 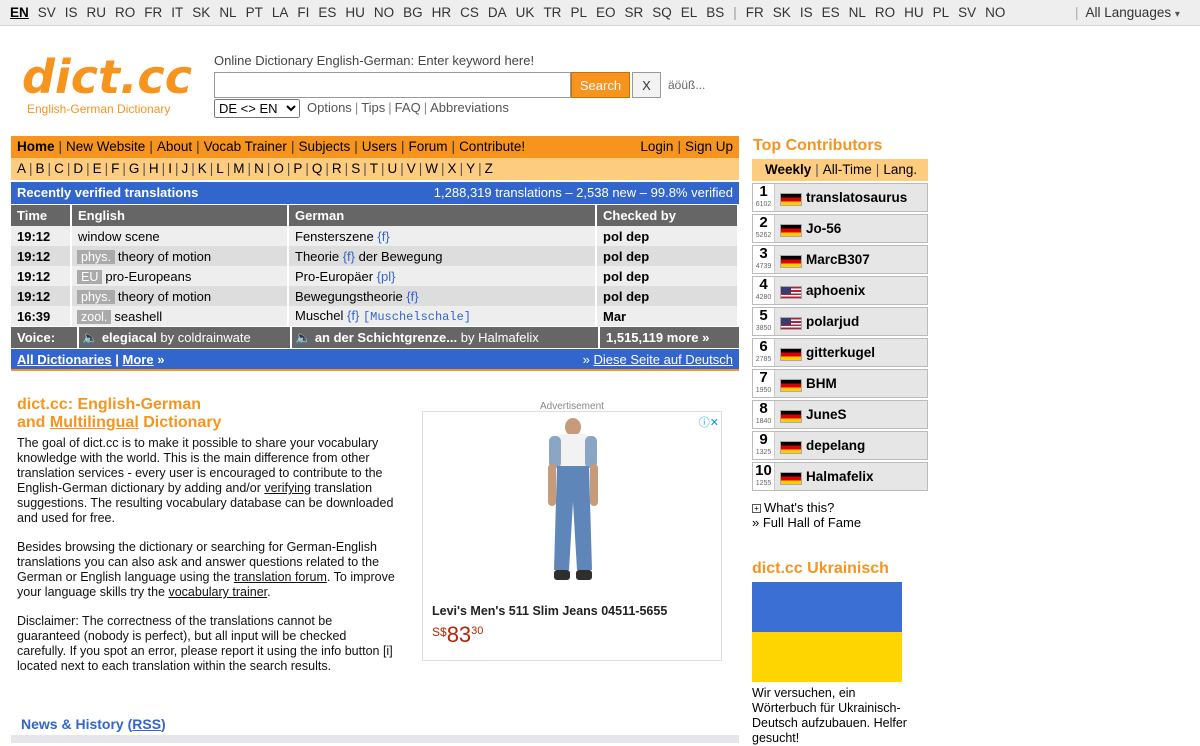 What do you see at coordinates (245, 146) in the screenshot?
I see `nav-vocab-trainer: Vocab Trainer` at bounding box center [245, 146].